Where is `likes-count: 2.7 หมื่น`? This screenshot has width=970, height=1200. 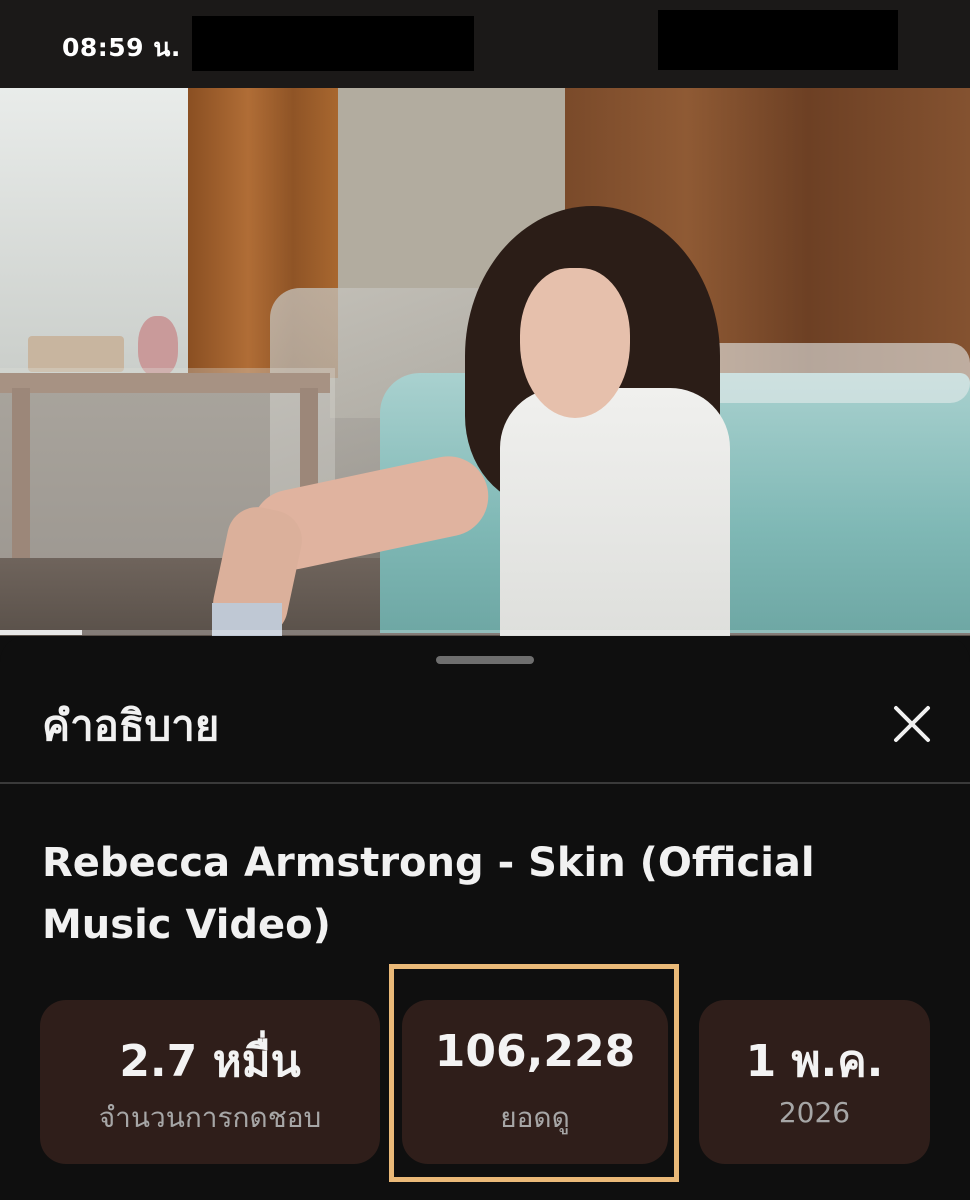
likes-count: 2.7 หมื่น is located at coordinates (210, 1061).